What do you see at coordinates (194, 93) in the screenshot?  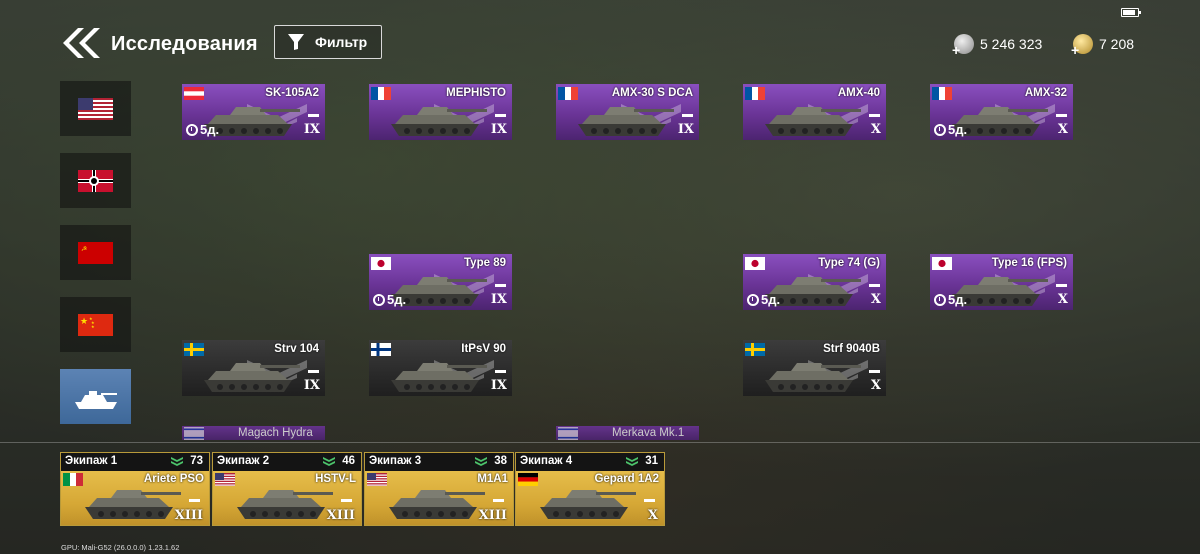 I see `austria-flag-icon` at bounding box center [194, 93].